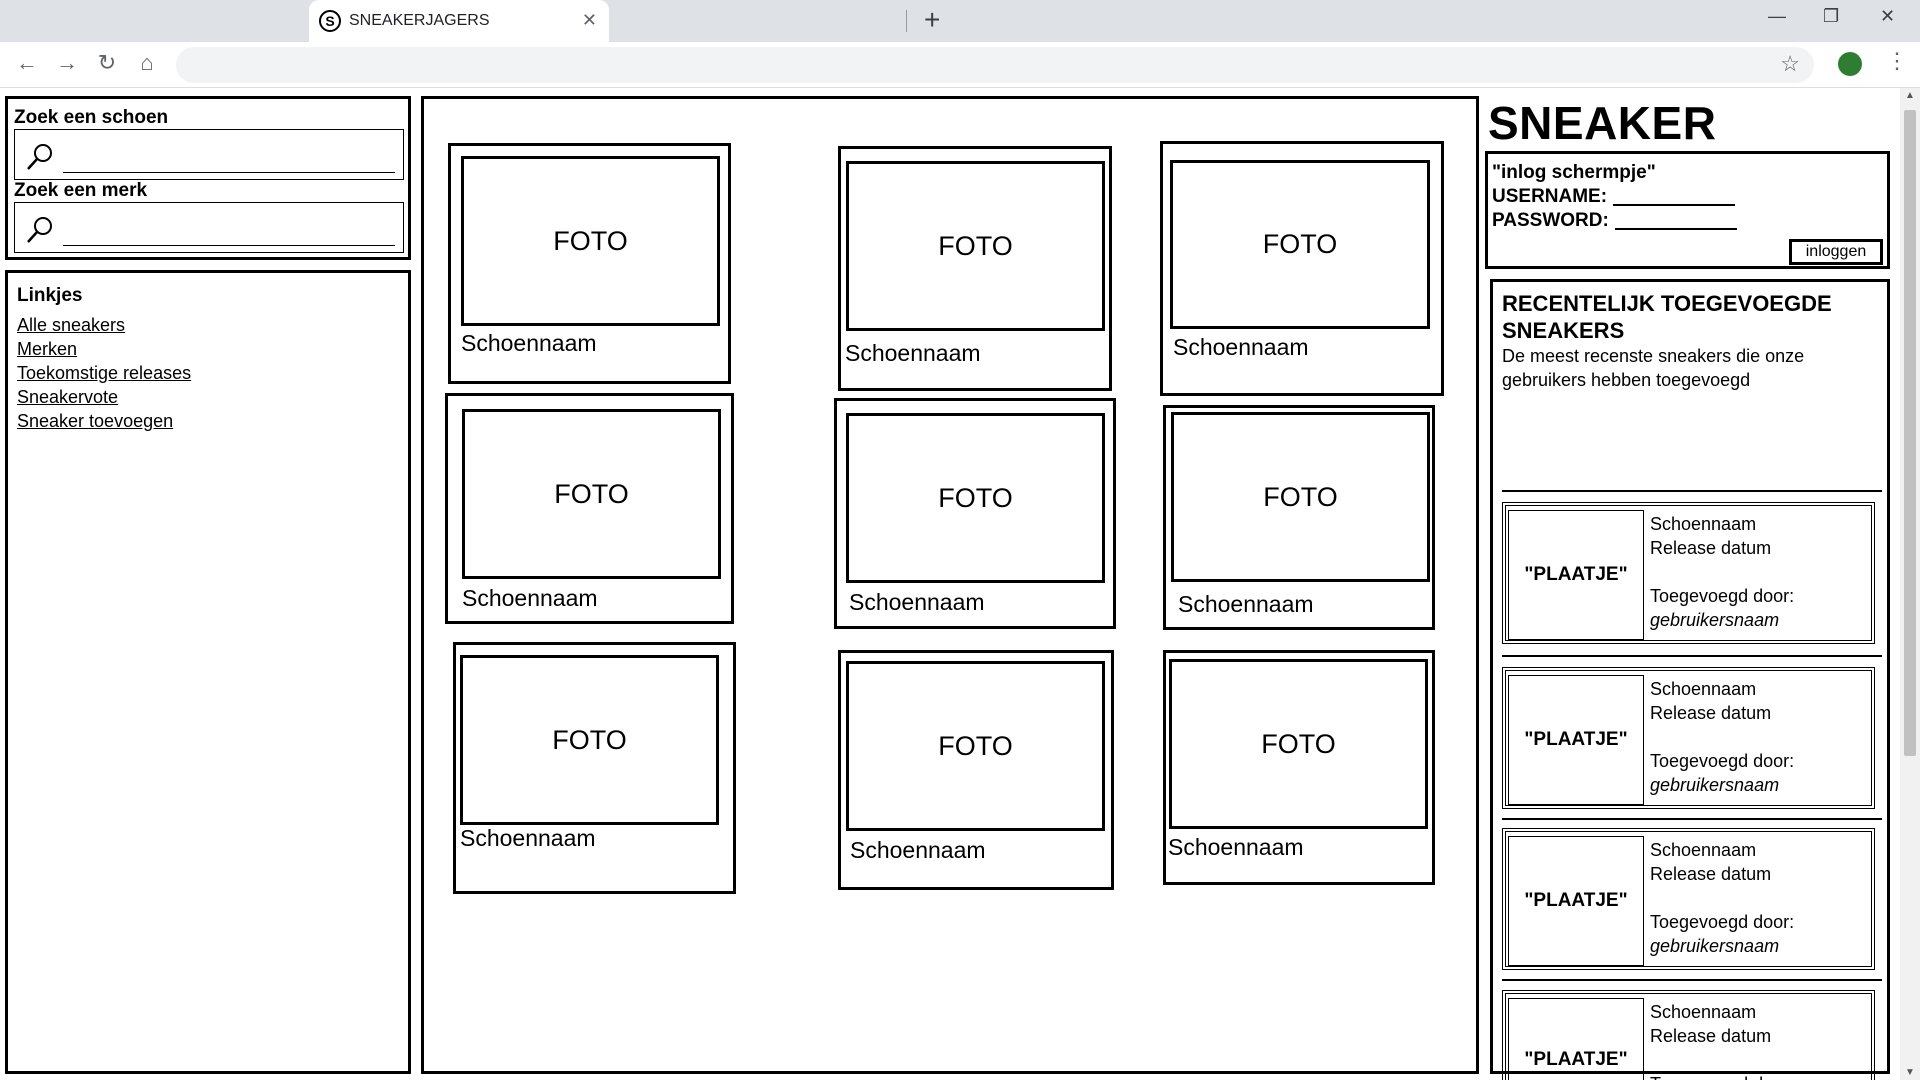  Describe the element at coordinates (67, 63) in the screenshot. I see `forward-icon: →` at that location.